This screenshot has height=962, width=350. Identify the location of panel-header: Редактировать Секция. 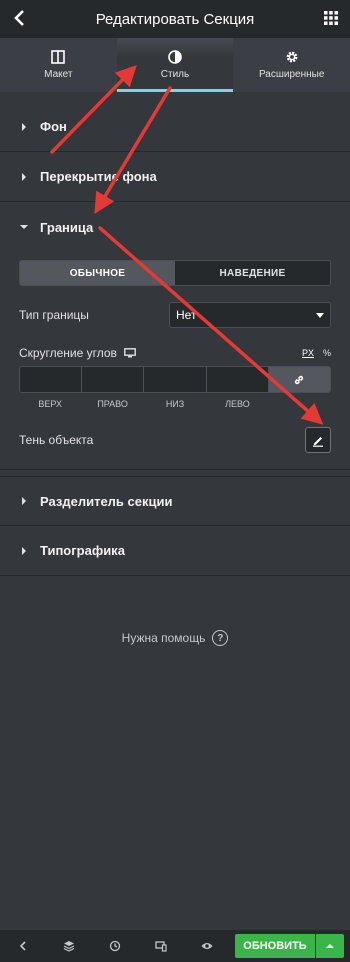
(175, 19).